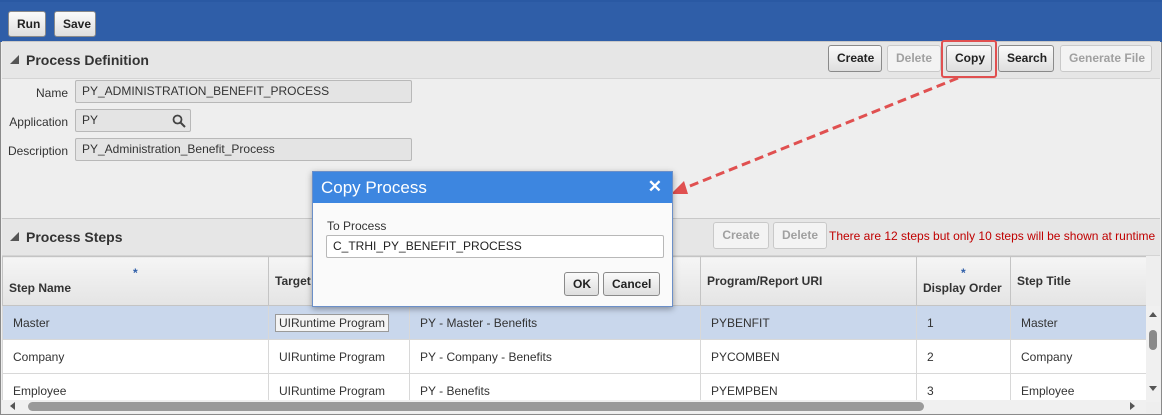  I want to click on cancel-button: Cancel, so click(631, 284).